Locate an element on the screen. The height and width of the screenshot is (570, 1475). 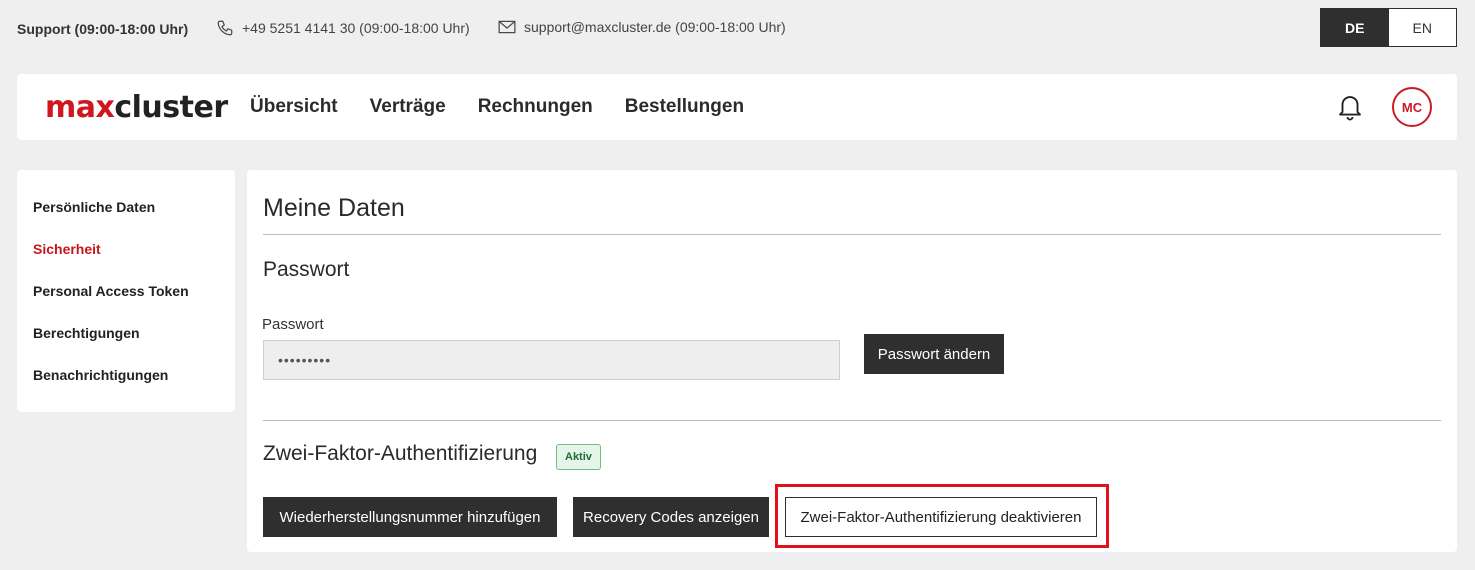
nav-bestellungen: Bestellungen is located at coordinates (684, 107).